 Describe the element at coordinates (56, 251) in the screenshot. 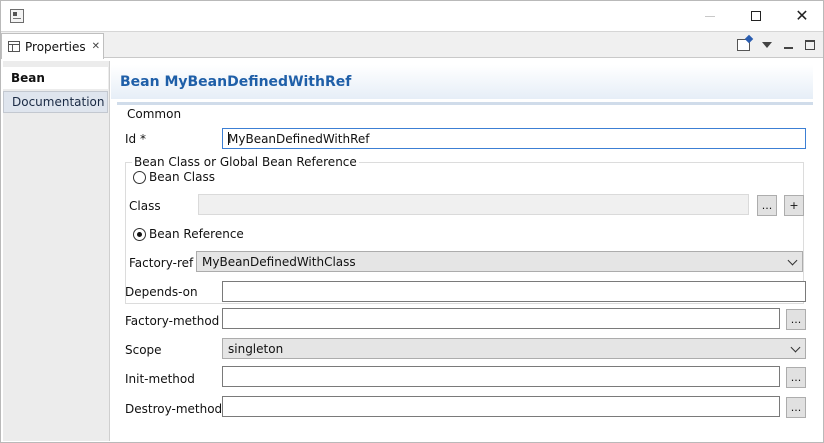

I see `property-sections-sidebar: Bean Documentation` at that location.